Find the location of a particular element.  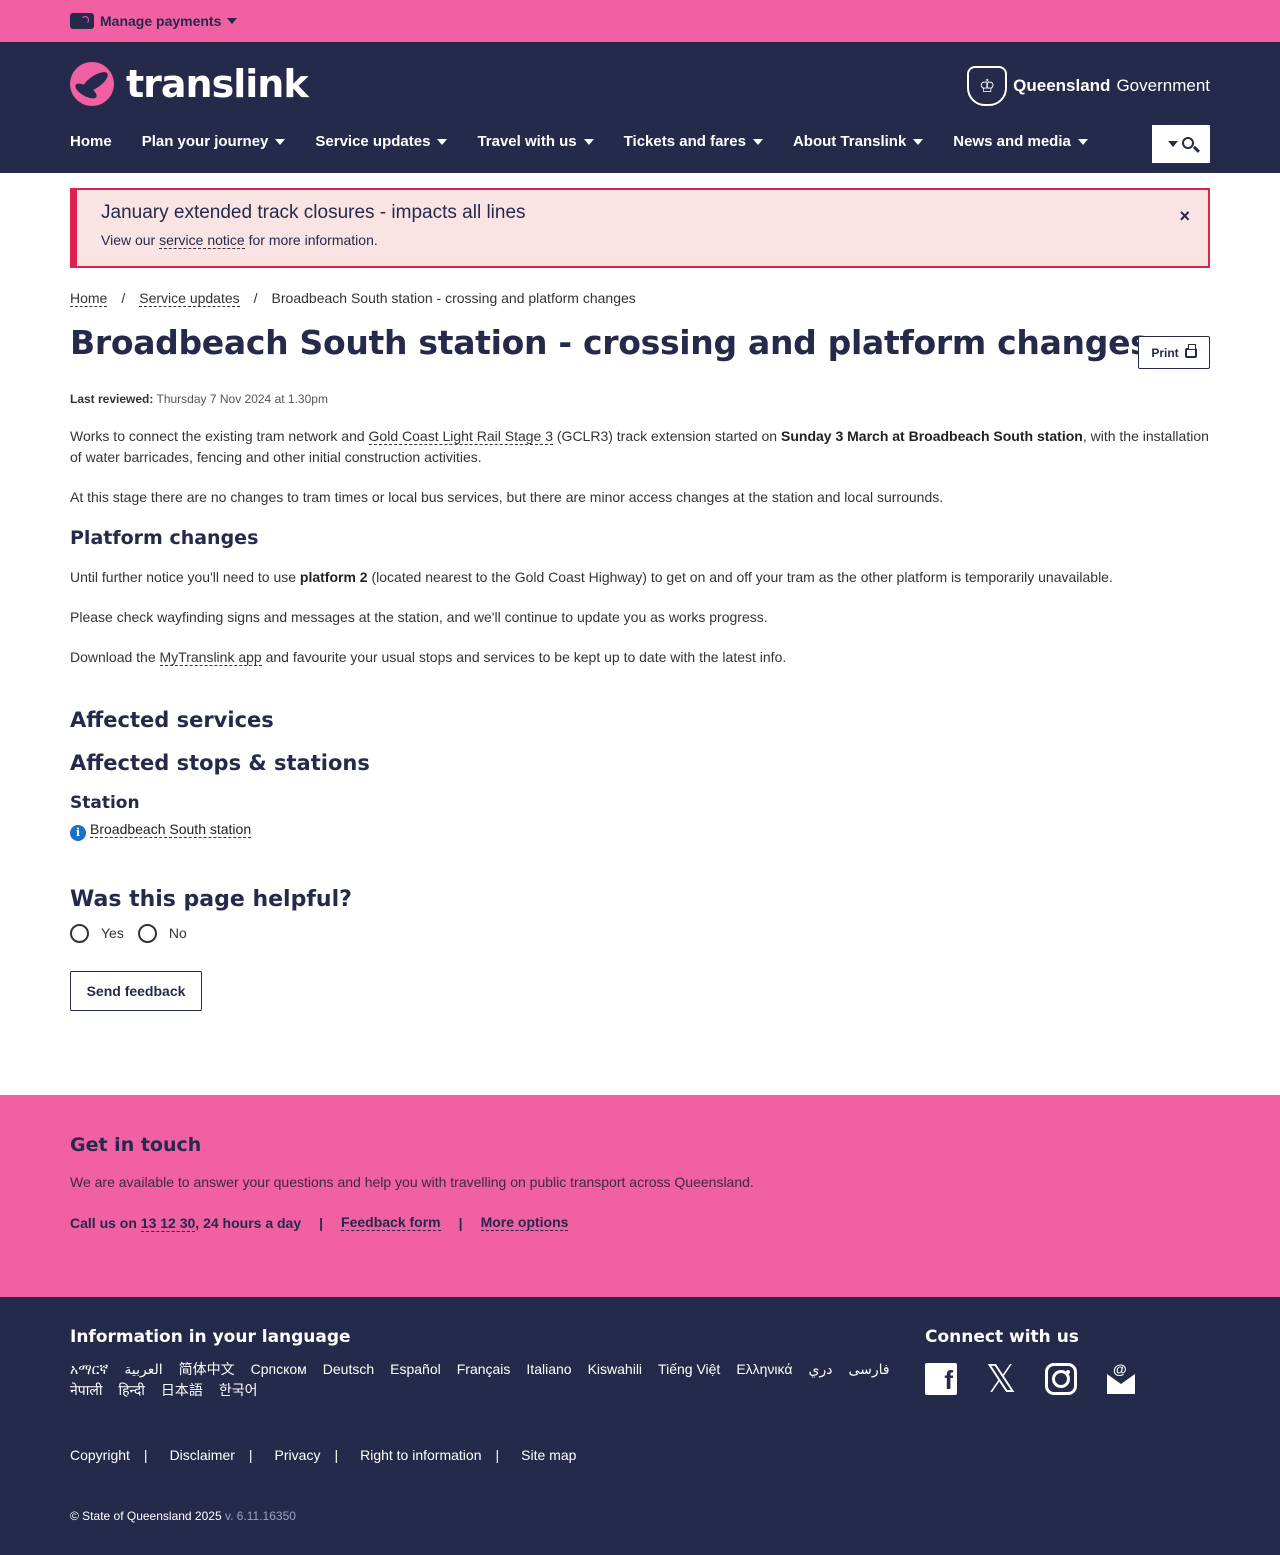

footer-link: Copyright is located at coordinates (100, 1455).